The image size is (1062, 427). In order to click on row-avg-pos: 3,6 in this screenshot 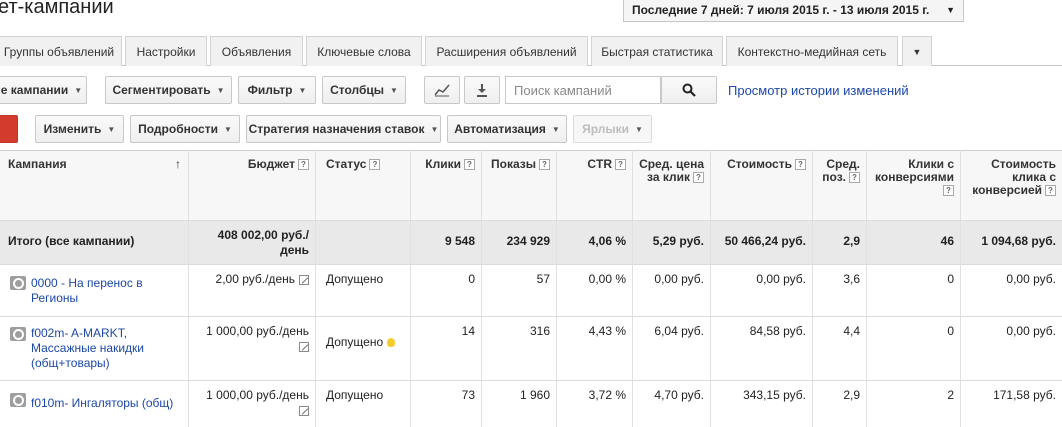, I will do `click(851, 279)`.